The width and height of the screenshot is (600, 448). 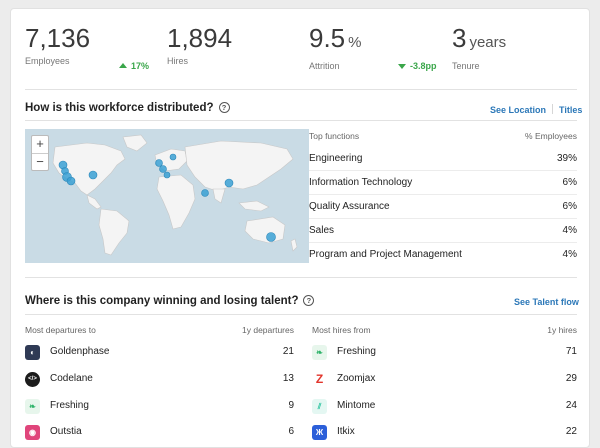 What do you see at coordinates (268, 330) in the screenshot?
I see `departures-value-header: 1y departures` at bounding box center [268, 330].